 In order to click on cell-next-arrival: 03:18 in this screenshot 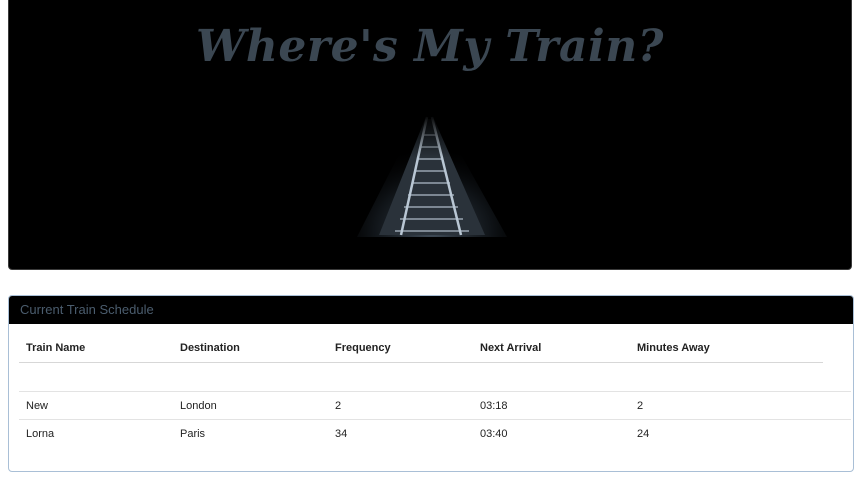, I will do `click(551, 405)`.